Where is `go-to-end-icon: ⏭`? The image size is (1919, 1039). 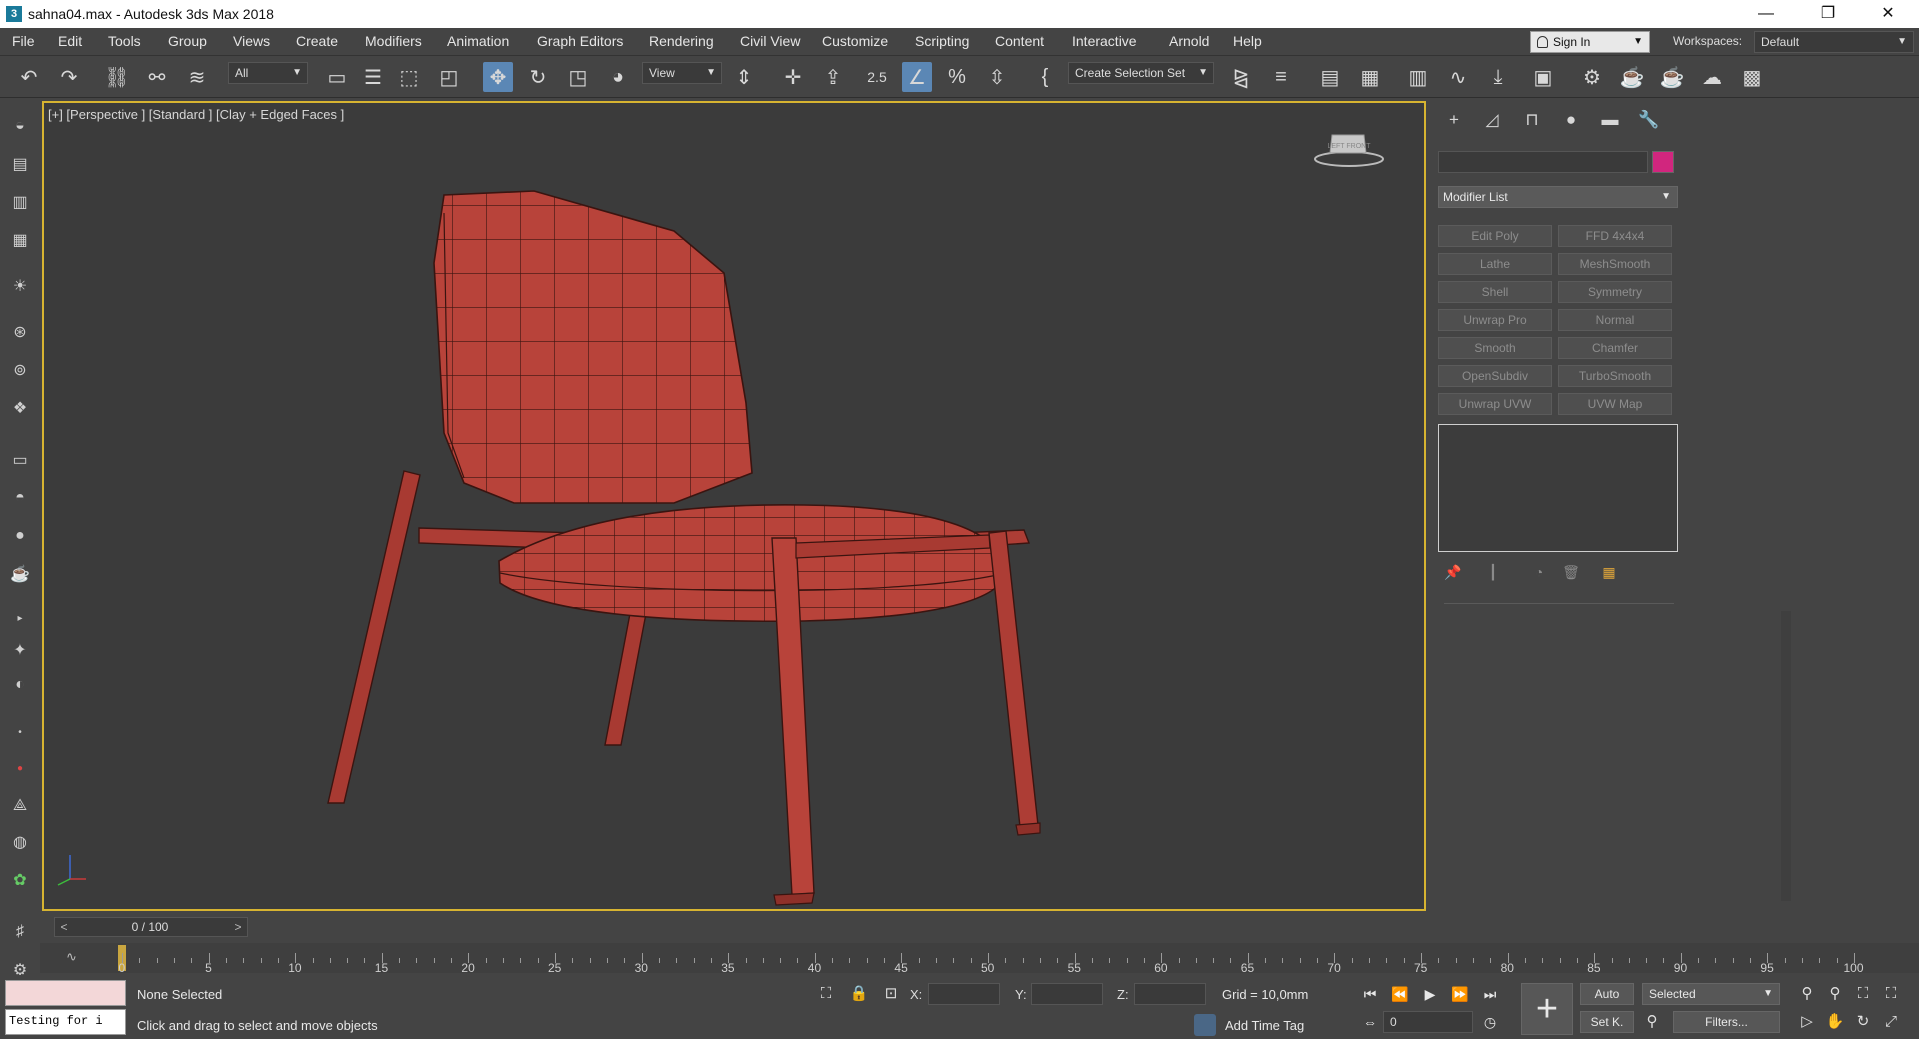
go-to-end-icon: ⏭ is located at coordinates (1490, 994).